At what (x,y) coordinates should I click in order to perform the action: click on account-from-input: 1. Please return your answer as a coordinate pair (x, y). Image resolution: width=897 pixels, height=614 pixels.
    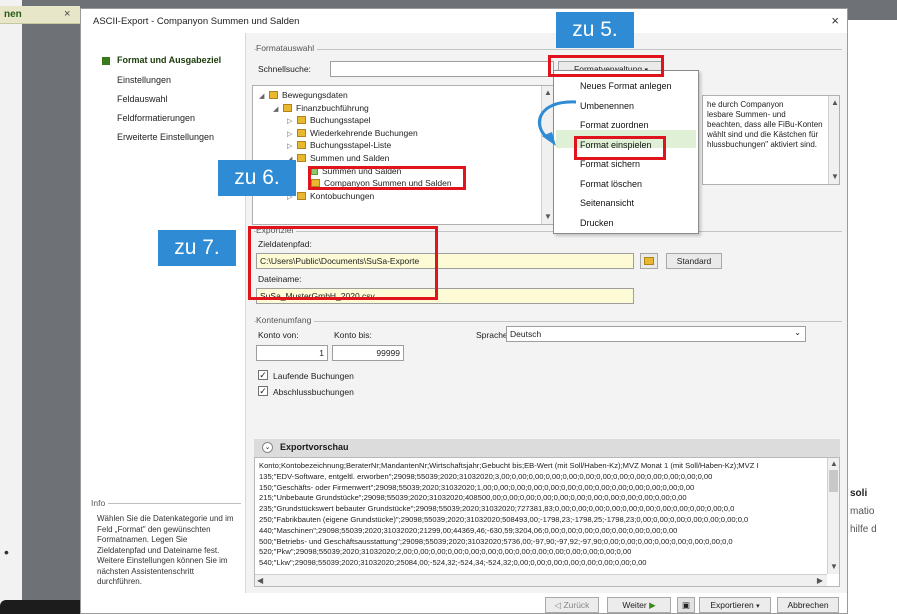
    Looking at the image, I should click on (292, 353).